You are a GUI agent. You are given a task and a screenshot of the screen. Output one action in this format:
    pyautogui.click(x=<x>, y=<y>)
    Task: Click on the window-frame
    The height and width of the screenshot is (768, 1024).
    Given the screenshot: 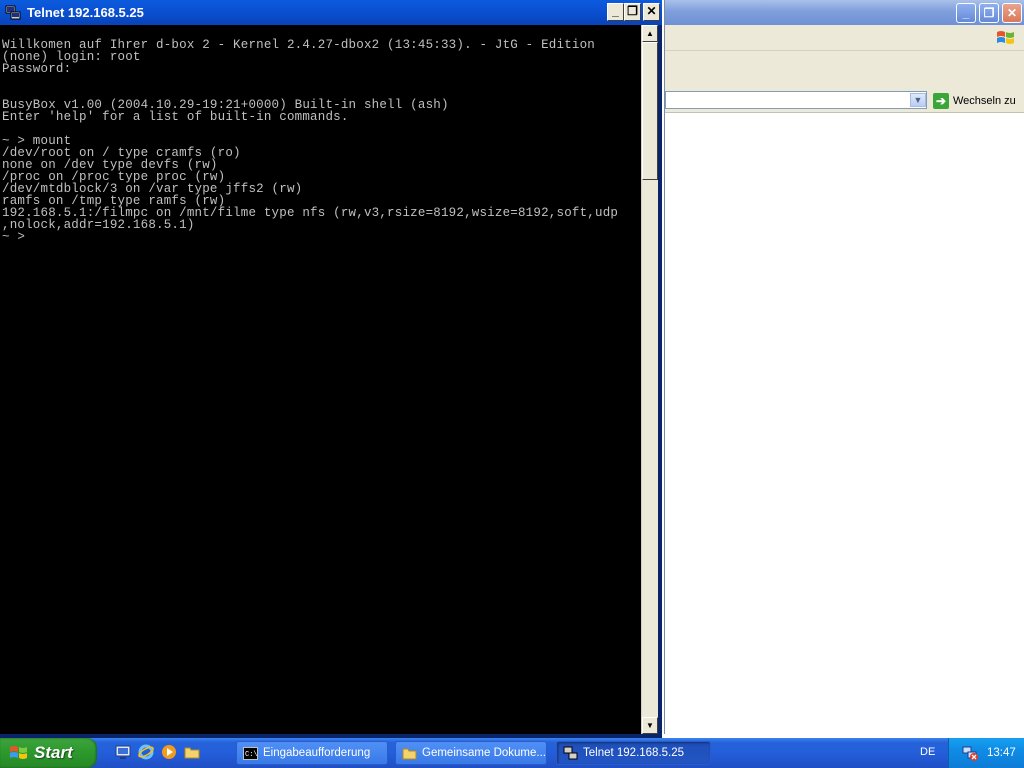 What is the action you would take?
    pyautogui.click(x=660, y=381)
    